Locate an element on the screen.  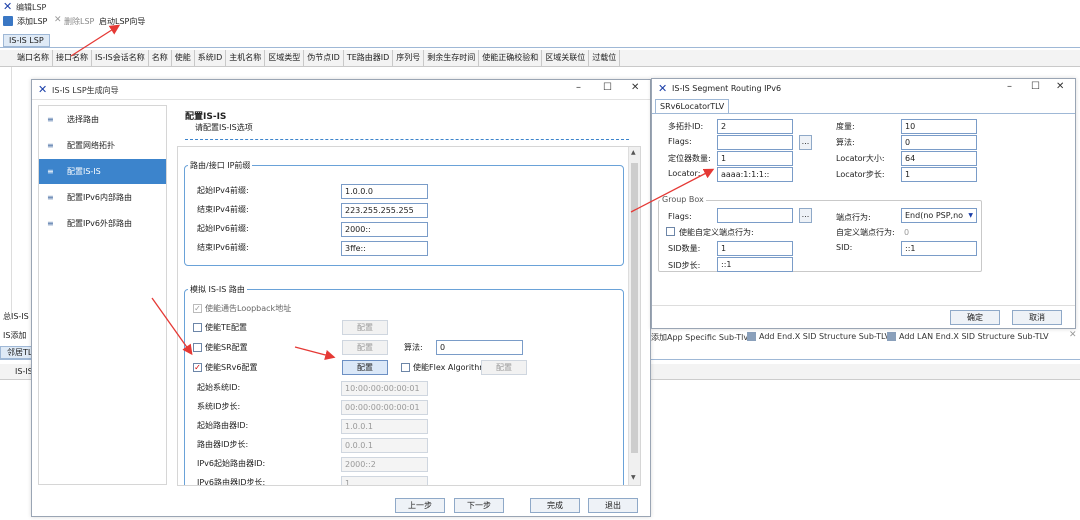
arrow-to-locator is located at coordinates (672, 190).